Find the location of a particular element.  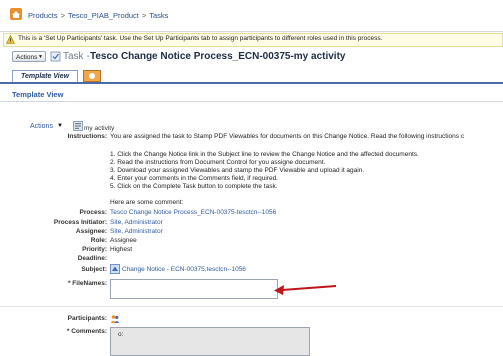

actions-menu-label: Actions is located at coordinates (27, 57).